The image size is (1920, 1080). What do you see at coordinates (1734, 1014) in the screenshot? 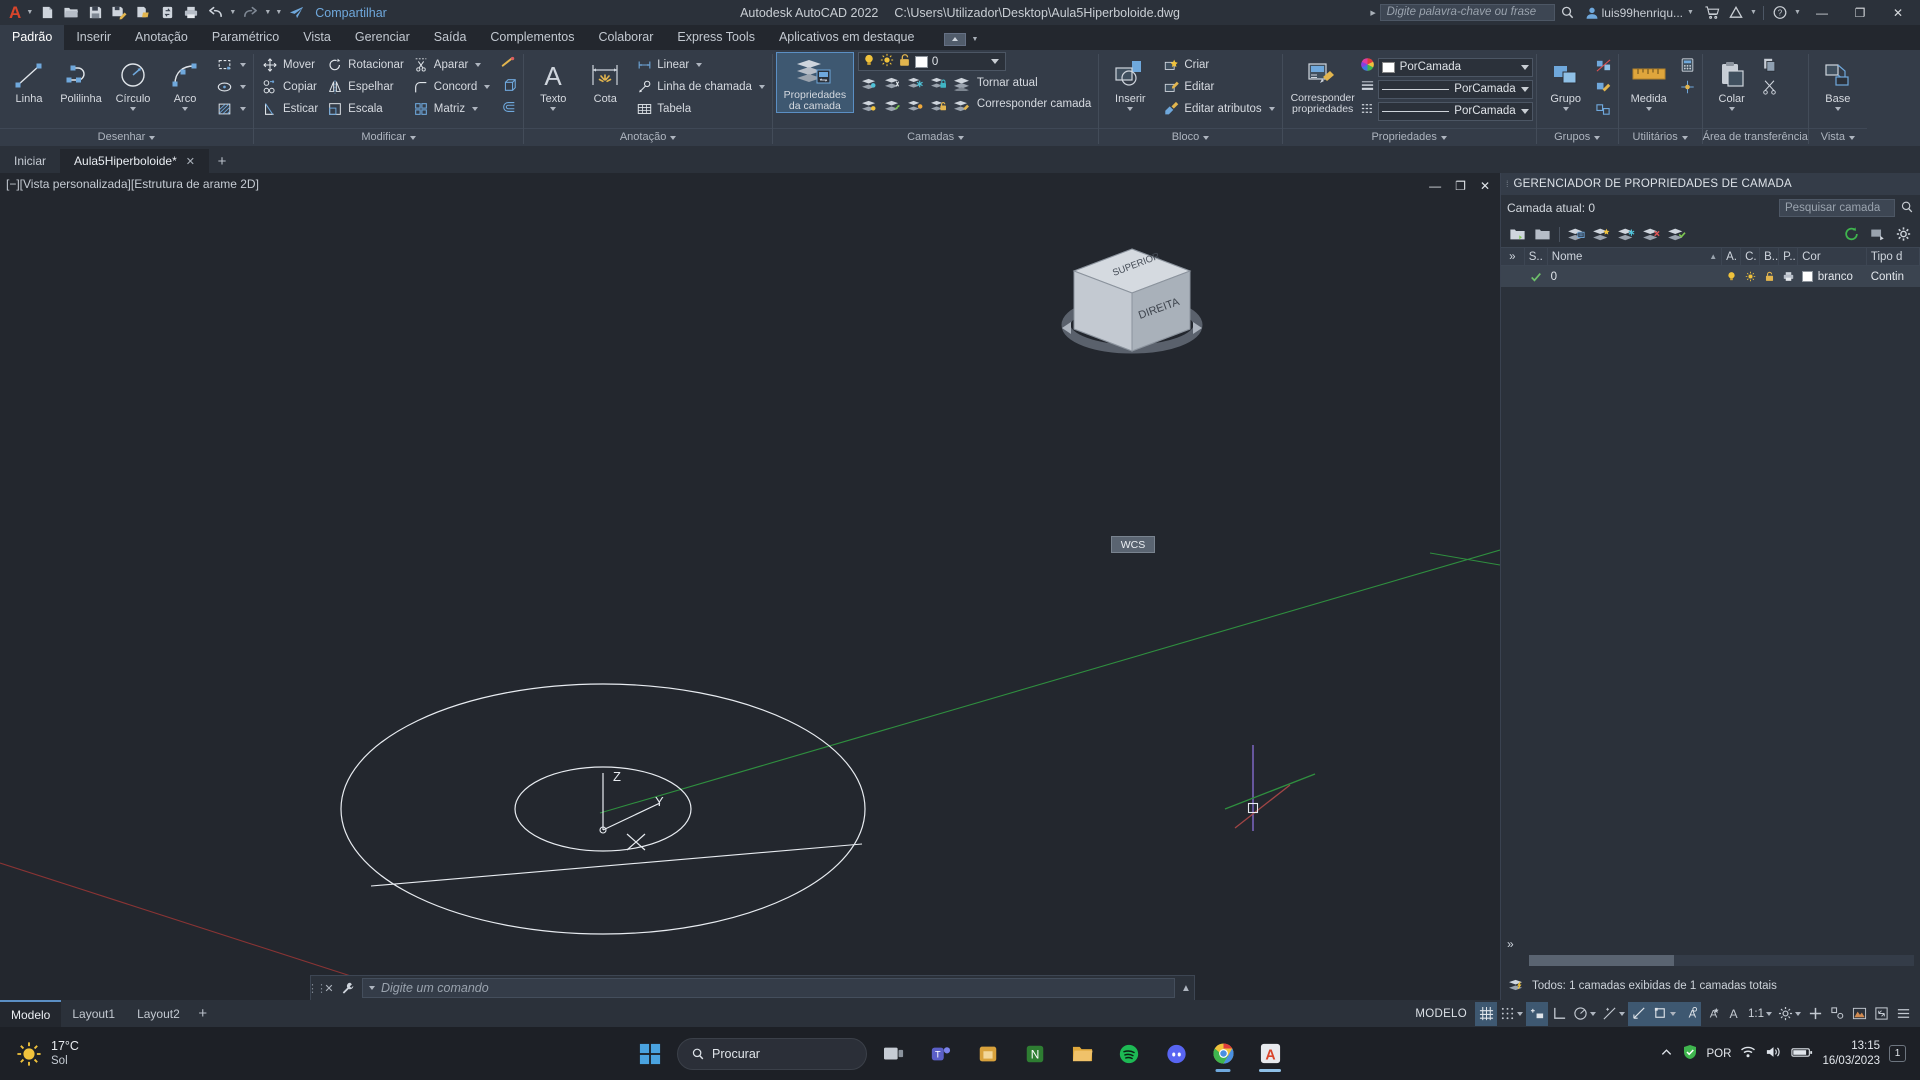
I see `annotation-scale-toggle: A` at bounding box center [1734, 1014].